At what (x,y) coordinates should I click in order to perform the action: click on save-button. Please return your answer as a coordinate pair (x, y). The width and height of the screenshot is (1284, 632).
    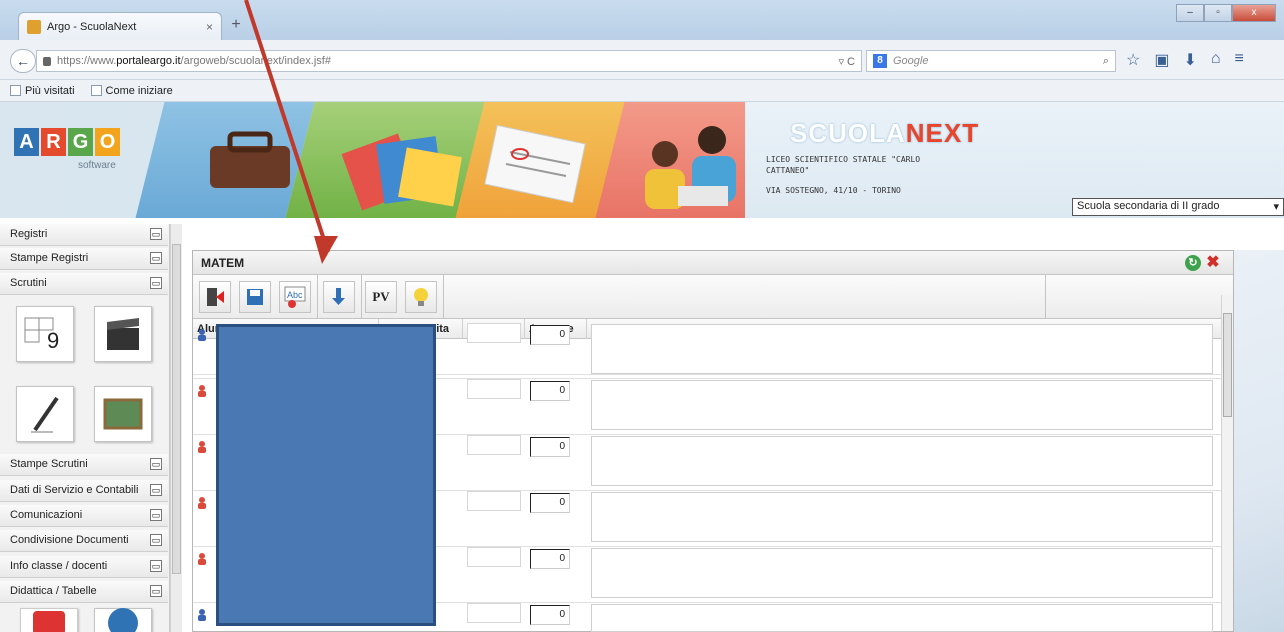
    Looking at the image, I should click on (255, 297).